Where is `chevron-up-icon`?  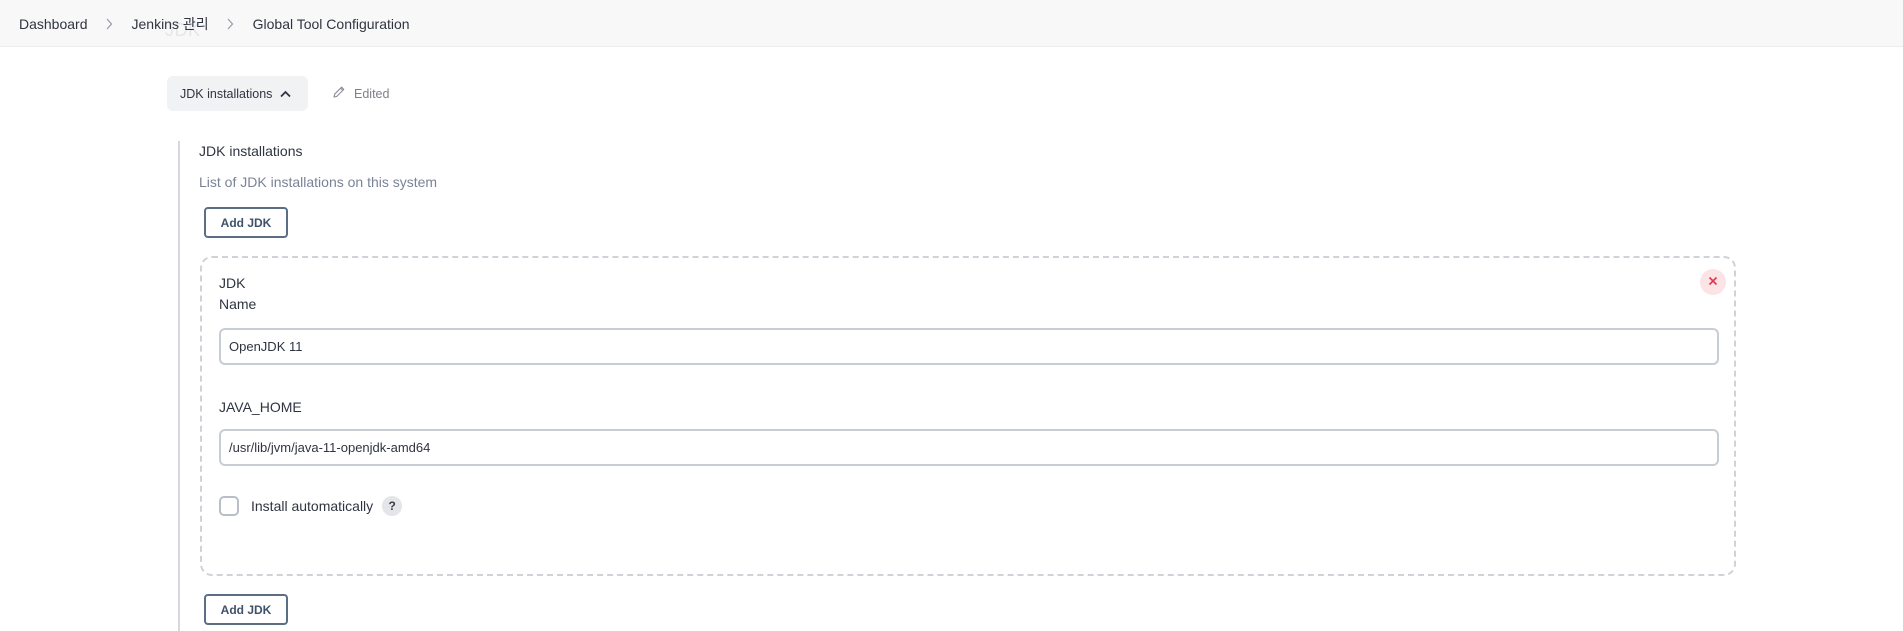 chevron-up-icon is located at coordinates (286, 94).